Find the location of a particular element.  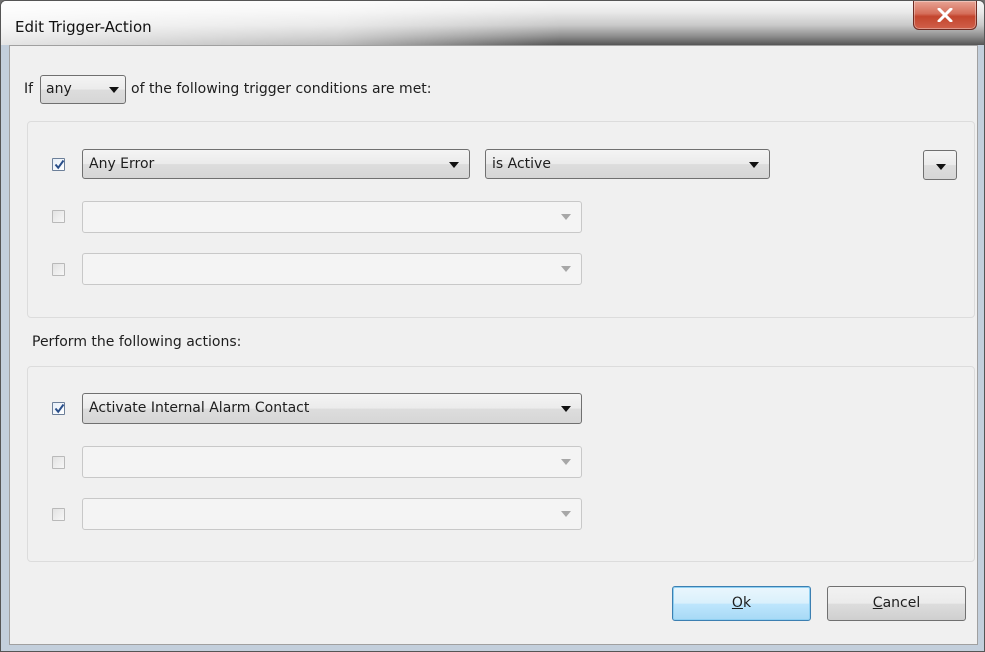

trigger-row-1-state-select: is Active is located at coordinates (627, 164).